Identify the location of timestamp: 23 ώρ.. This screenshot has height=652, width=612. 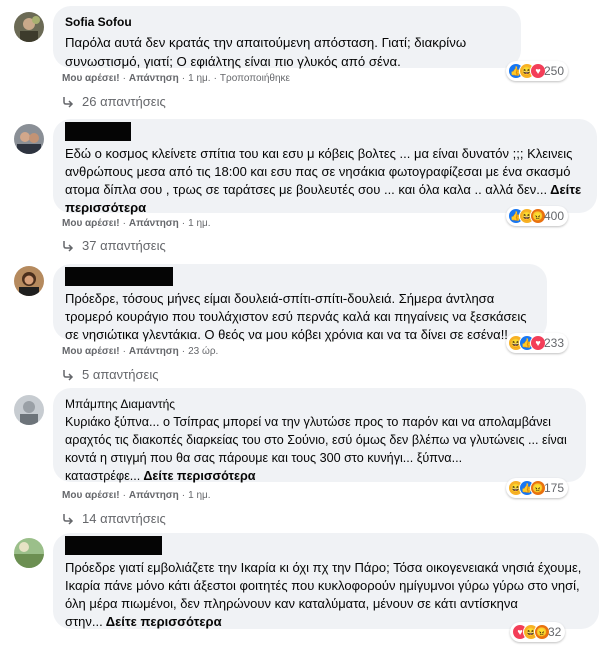
(203, 352).